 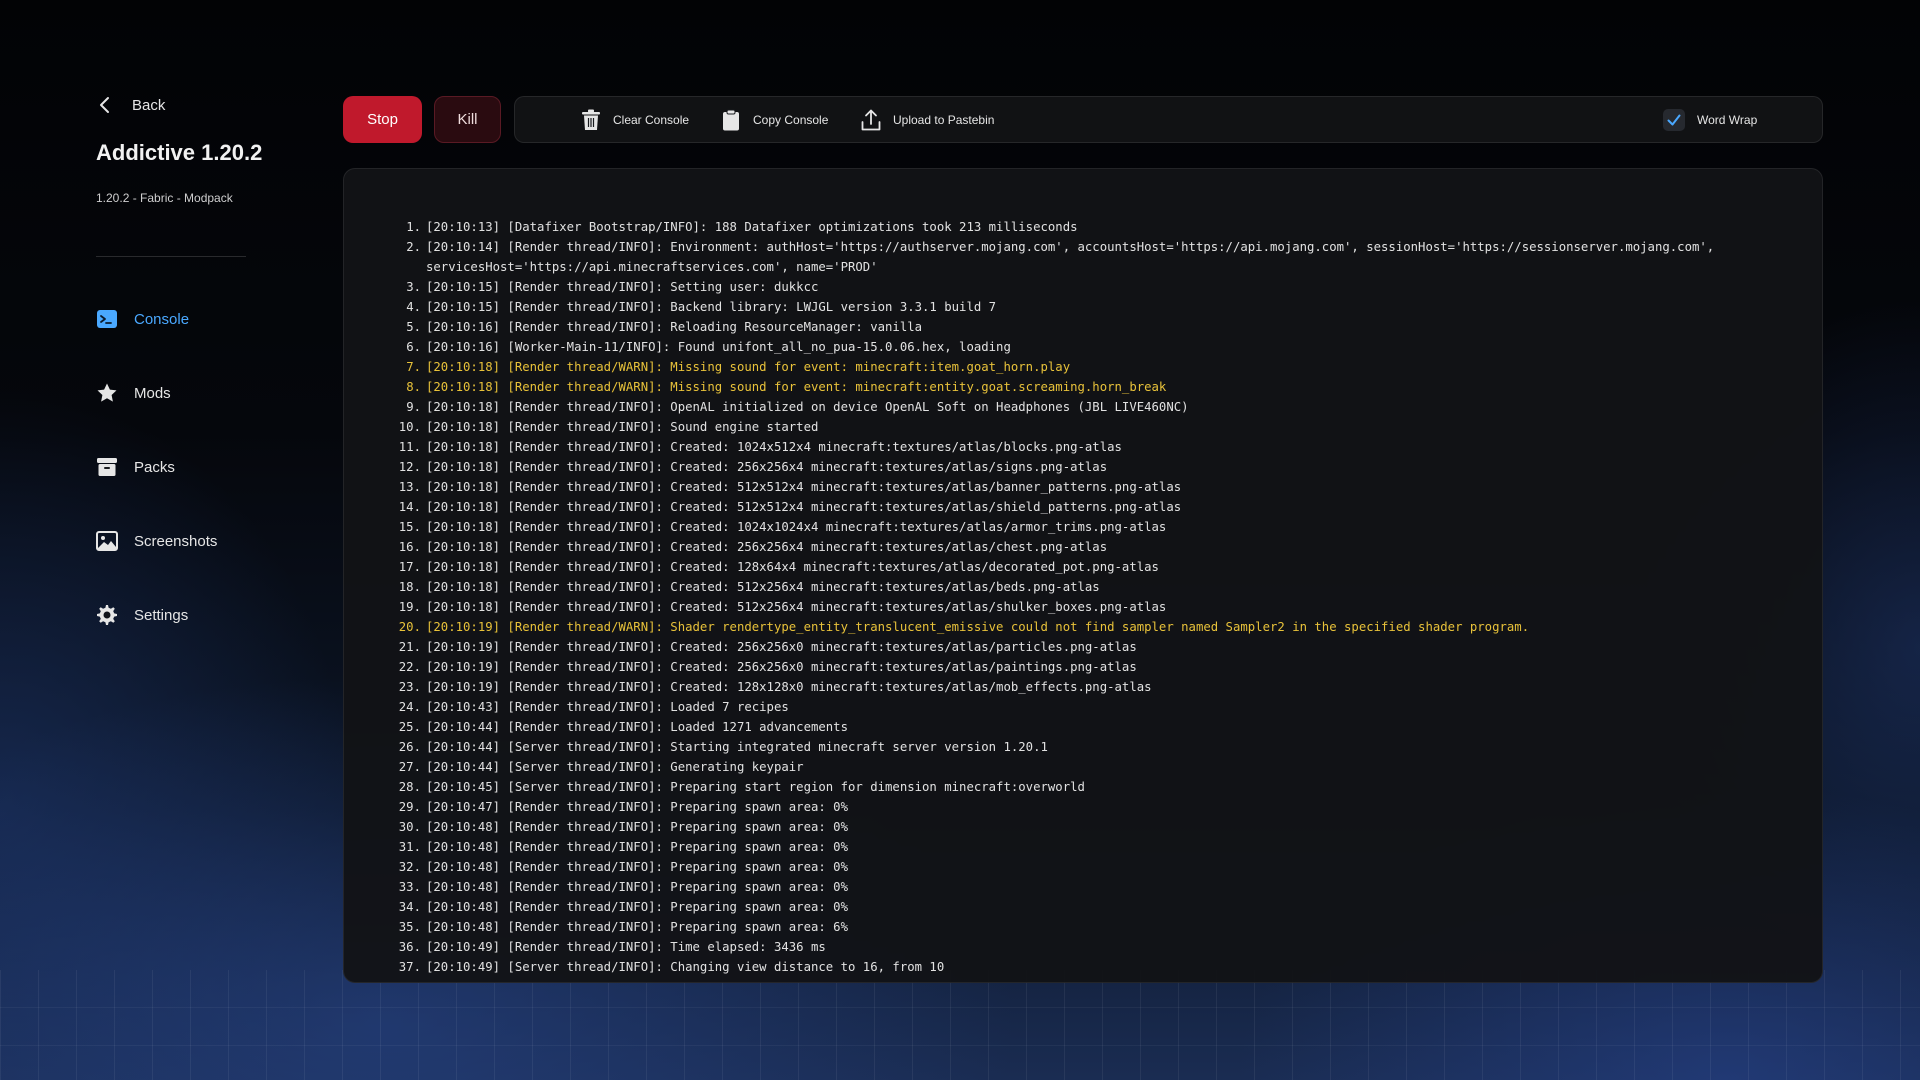 What do you see at coordinates (409, 867) in the screenshot?
I see `line-number: 32.` at bounding box center [409, 867].